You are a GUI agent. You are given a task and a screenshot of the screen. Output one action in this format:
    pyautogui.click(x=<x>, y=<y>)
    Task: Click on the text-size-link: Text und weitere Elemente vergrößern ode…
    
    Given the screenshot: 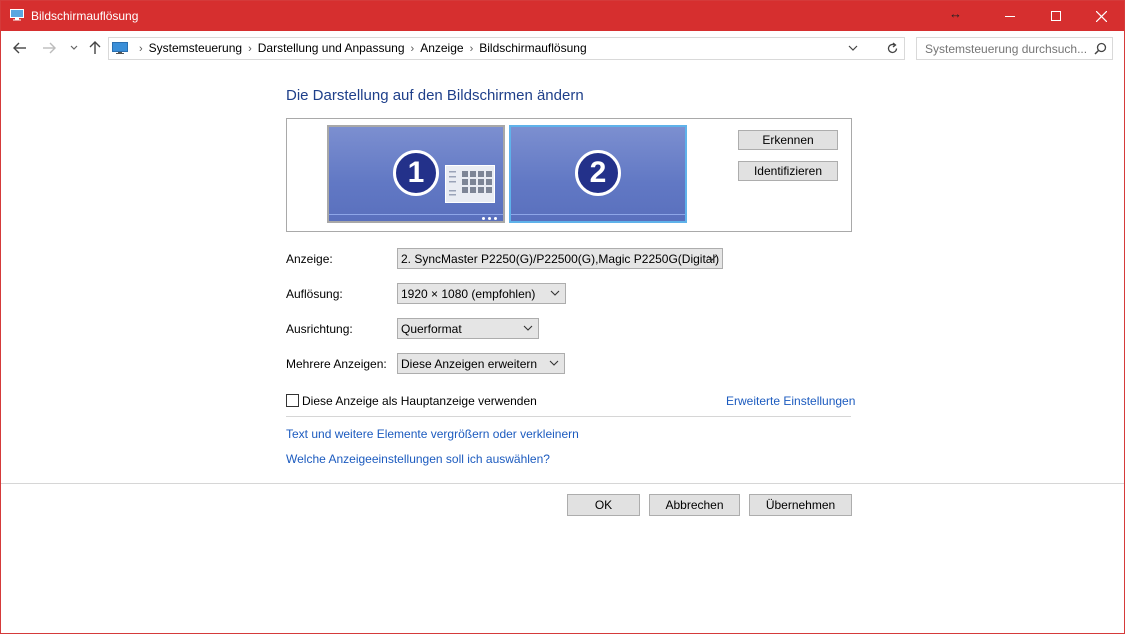 What is the action you would take?
    pyautogui.click(x=432, y=434)
    